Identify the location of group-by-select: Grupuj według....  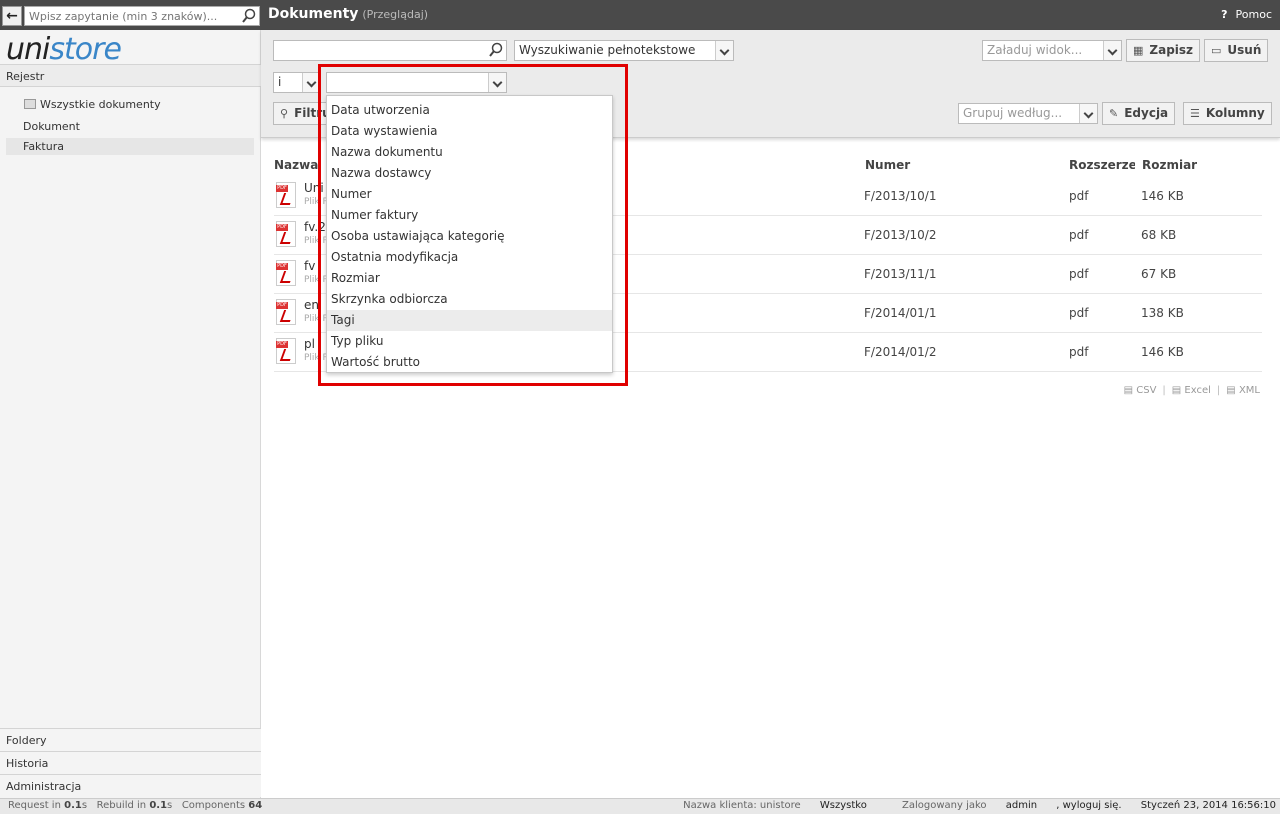
(1028, 113).